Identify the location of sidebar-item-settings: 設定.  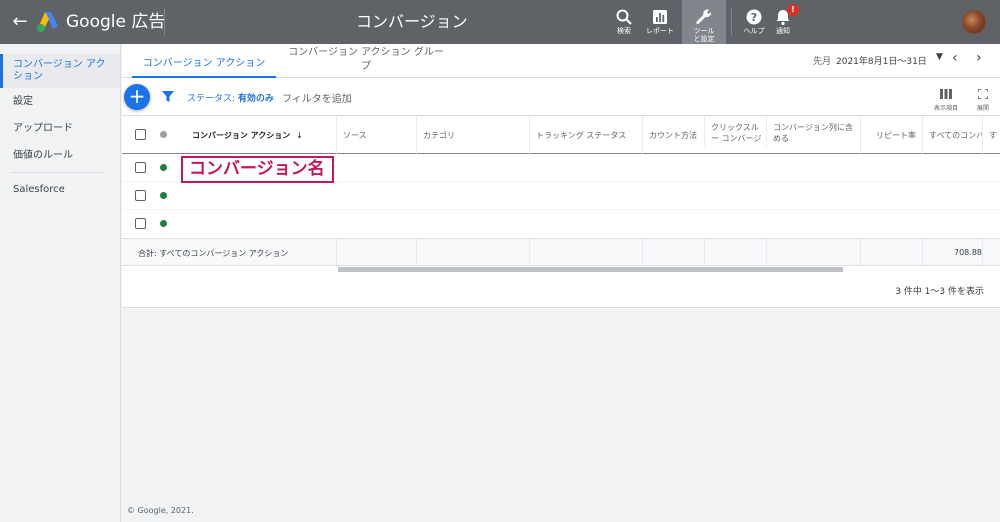
(60, 102).